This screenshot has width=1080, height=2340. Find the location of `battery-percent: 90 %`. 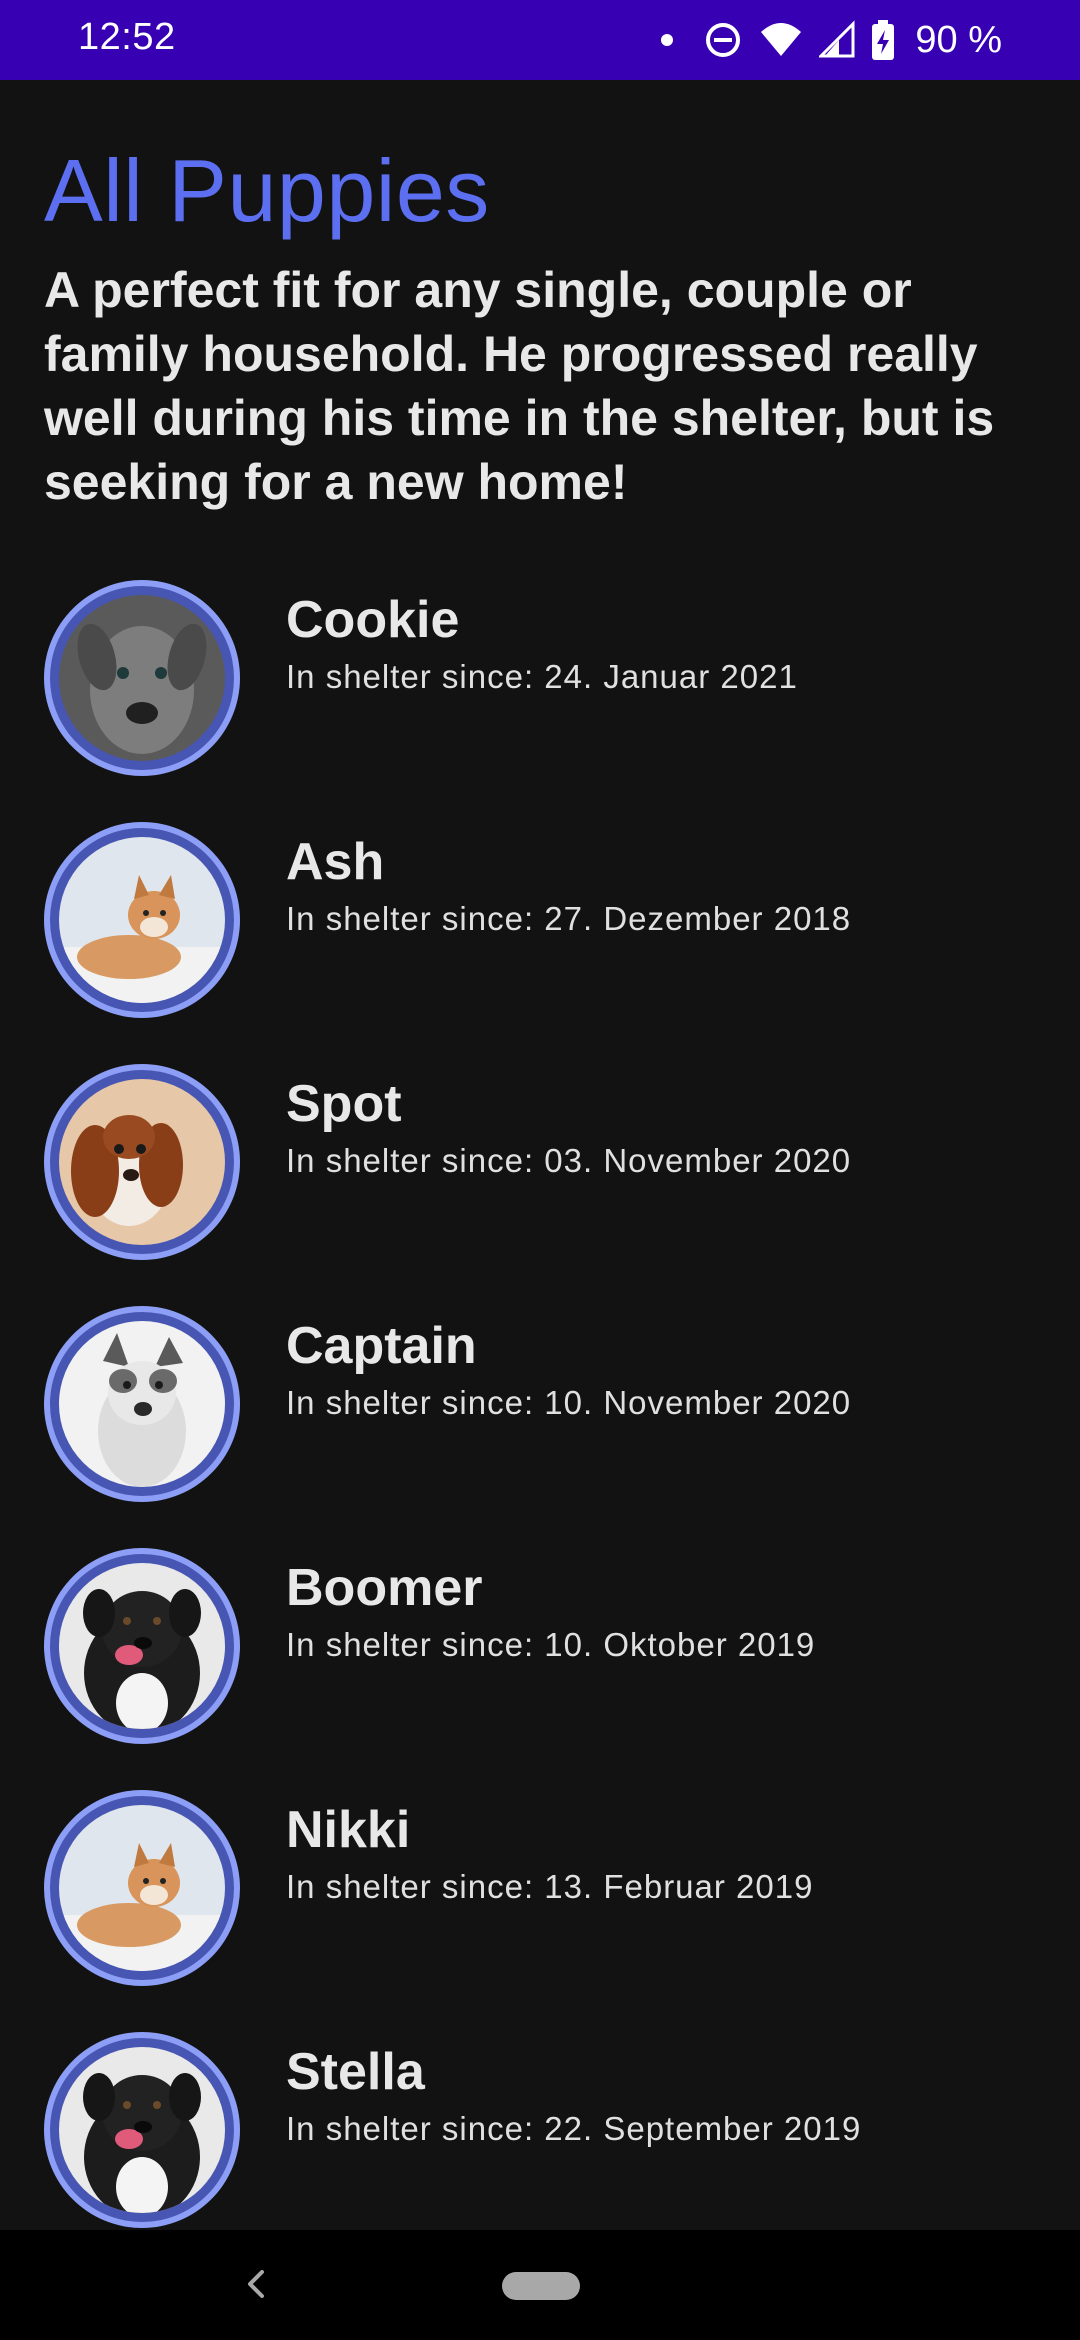

battery-percent: 90 % is located at coordinates (958, 39).